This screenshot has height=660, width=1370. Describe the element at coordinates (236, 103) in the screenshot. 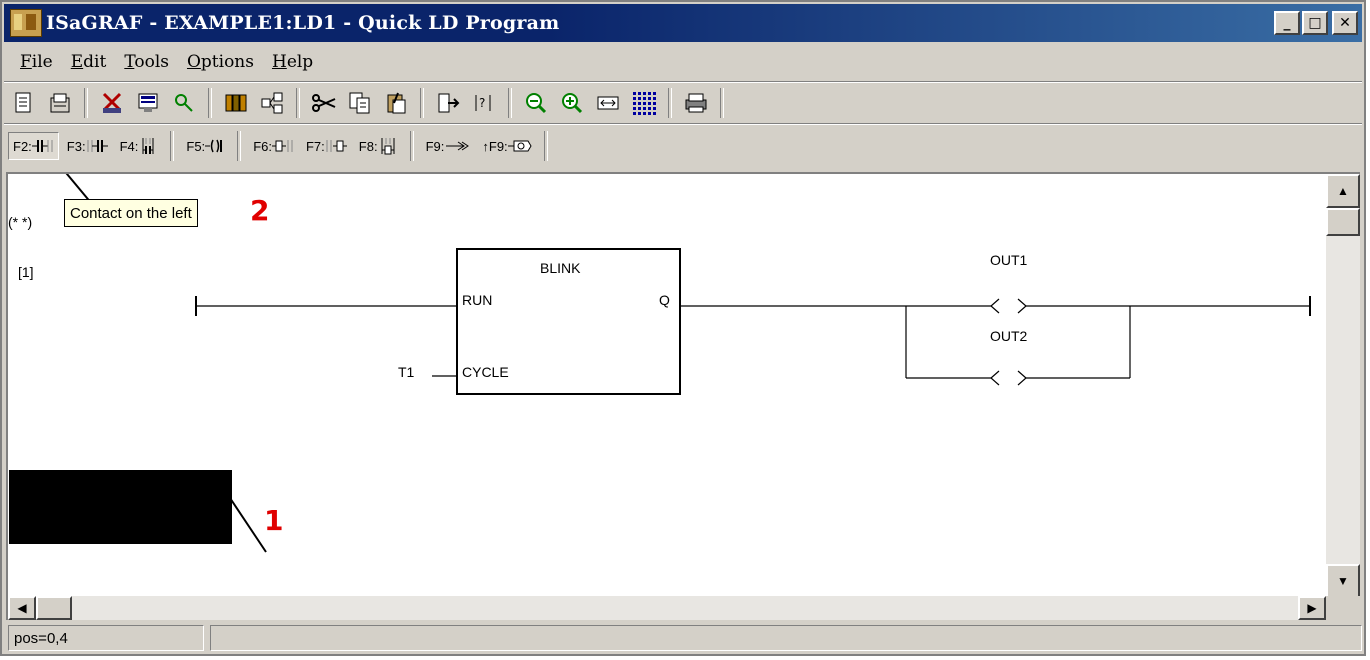

I see `library-icon` at that location.